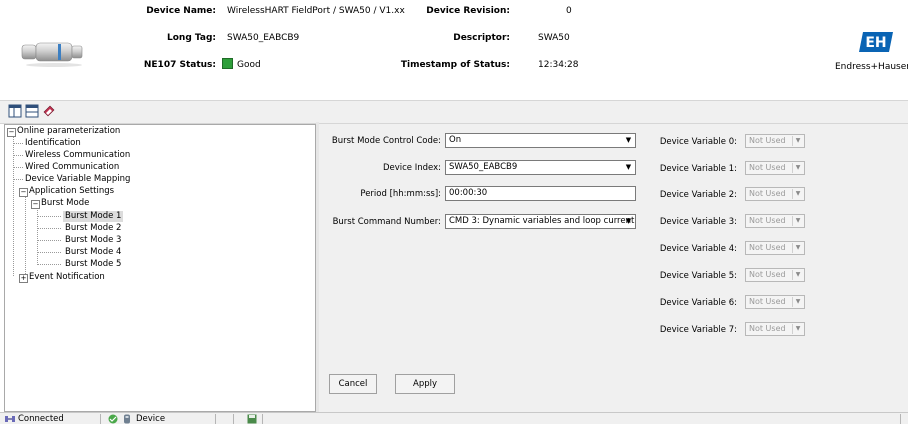  I want to click on tree-item-wired-communication: Wired Communication, so click(72, 167).